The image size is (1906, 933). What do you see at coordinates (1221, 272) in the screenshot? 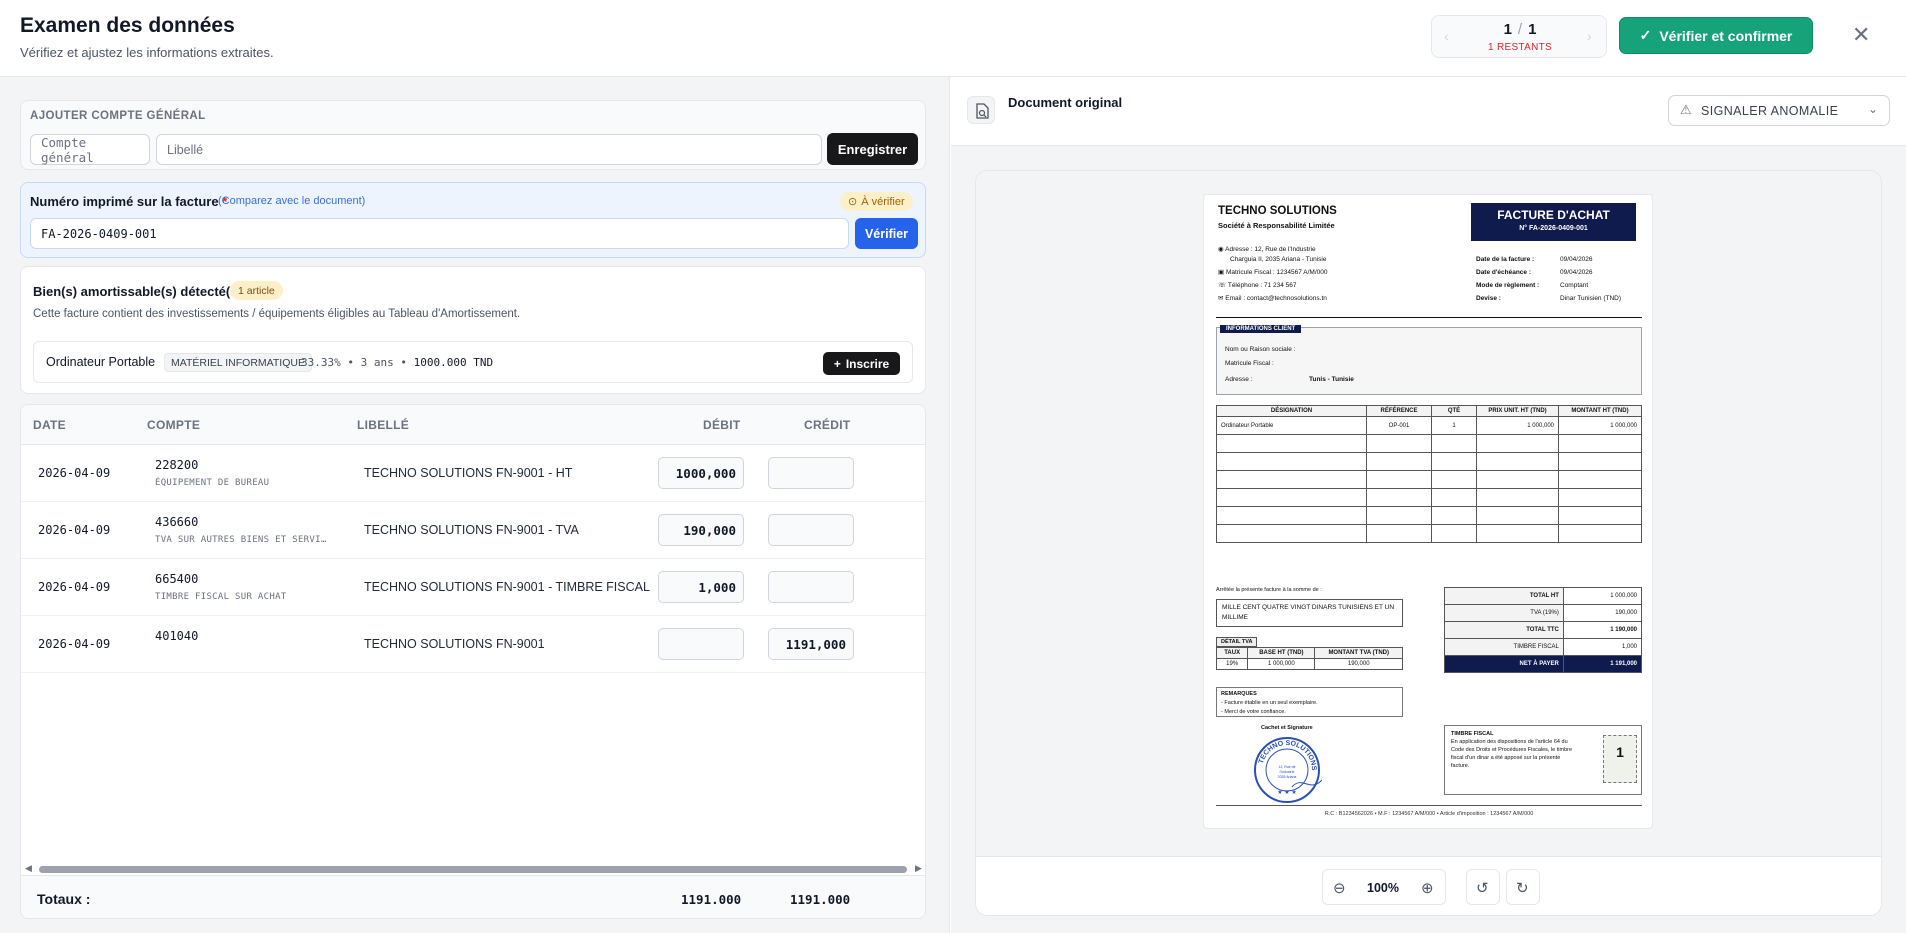
I see `id-icon: ▣` at bounding box center [1221, 272].